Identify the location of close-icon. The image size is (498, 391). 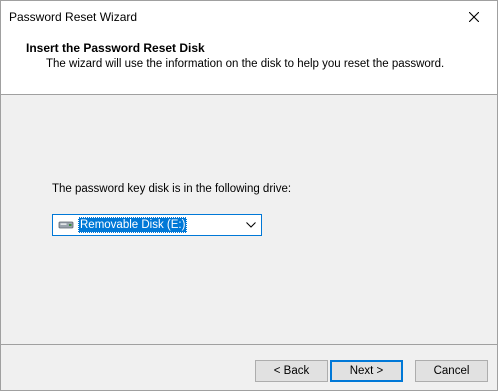
(474, 16).